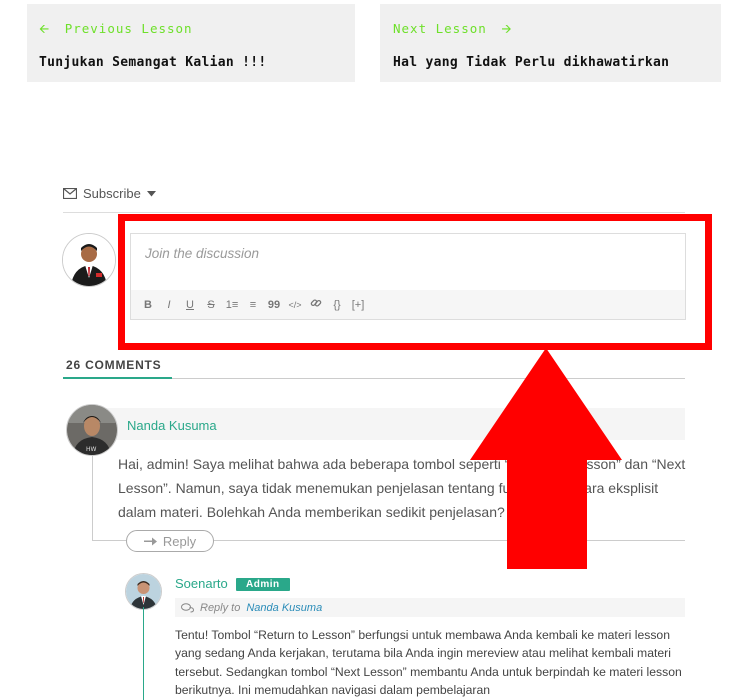 This screenshot has width=743, height=700. What do you see at coordinates (201, 583) in the screenshot?
I see `reply-author: Soenarto` at bounding box center [201, 583].